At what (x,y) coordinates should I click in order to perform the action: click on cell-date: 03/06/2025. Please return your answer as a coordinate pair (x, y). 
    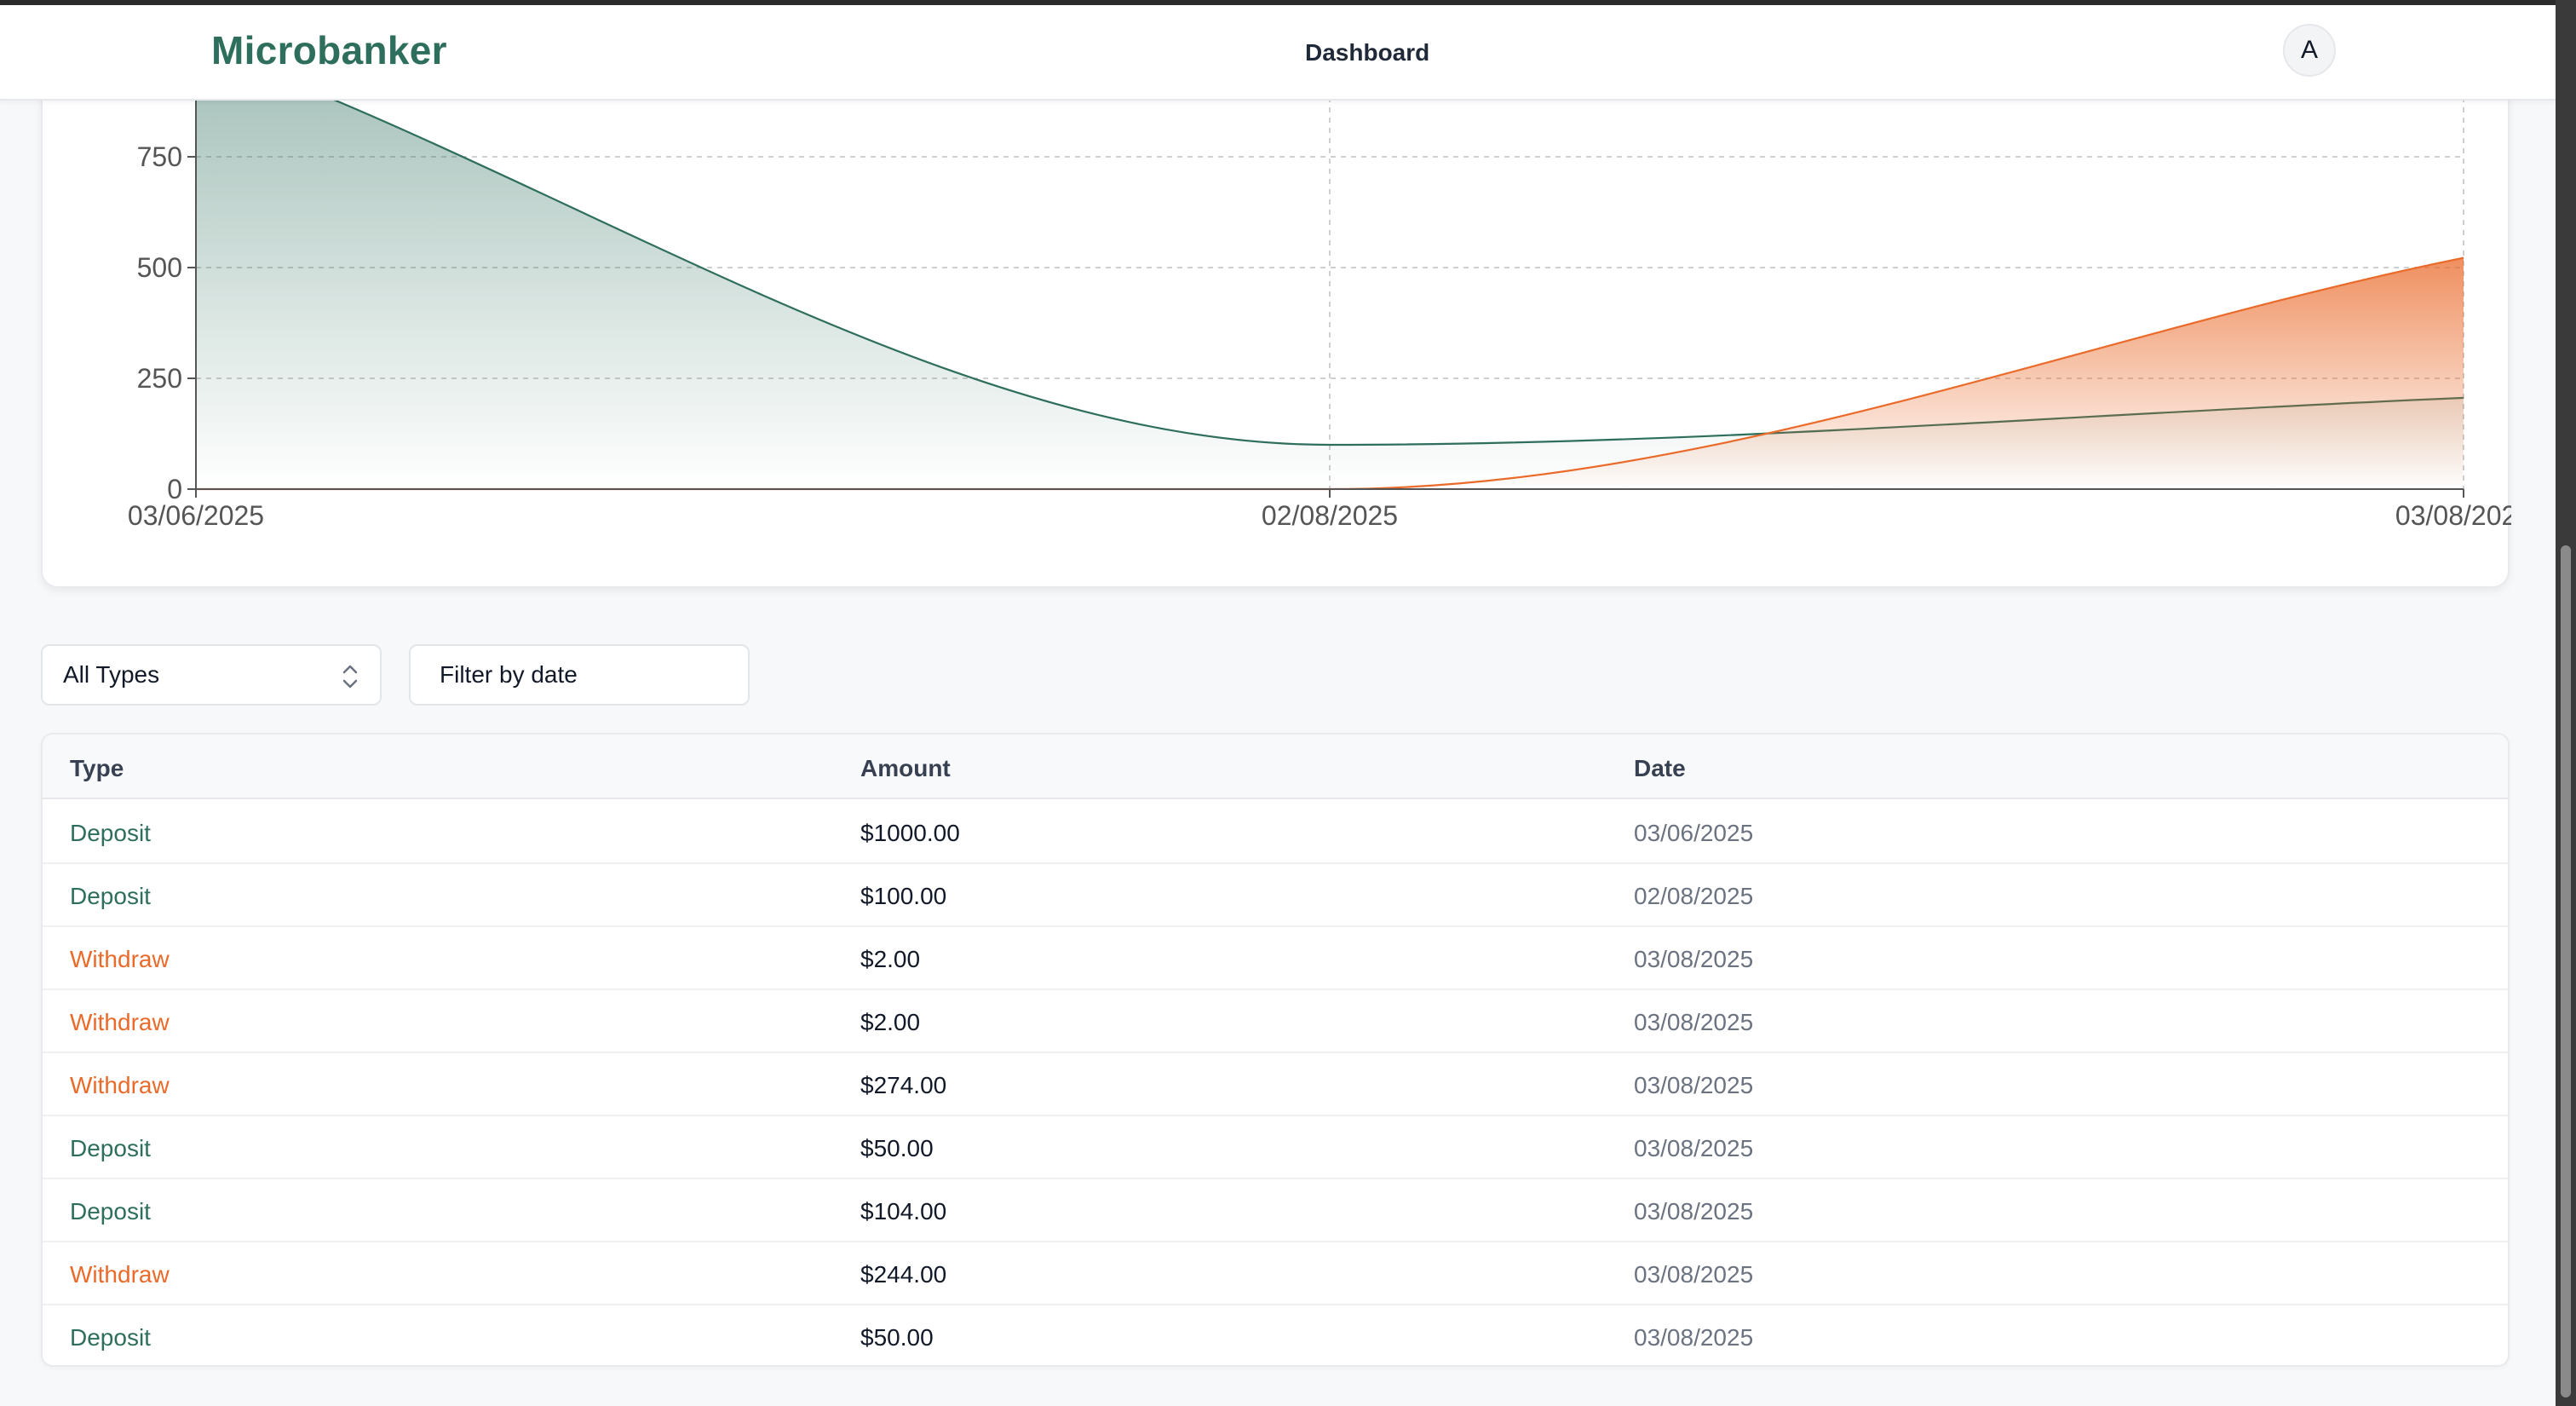
    Looking at the image, I should click on (1694, 833).